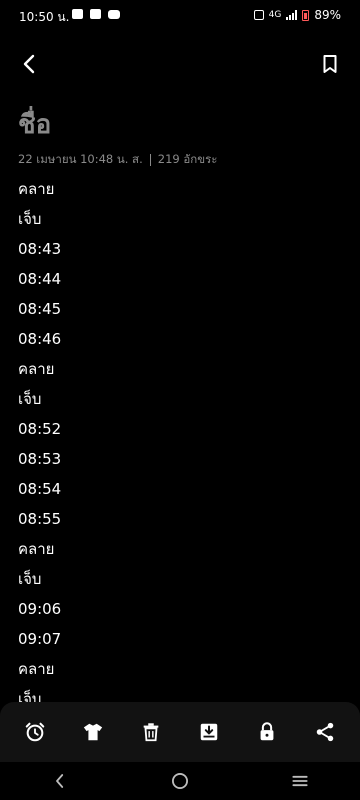  I want to click on bookmark-icon, so click(330, 64).